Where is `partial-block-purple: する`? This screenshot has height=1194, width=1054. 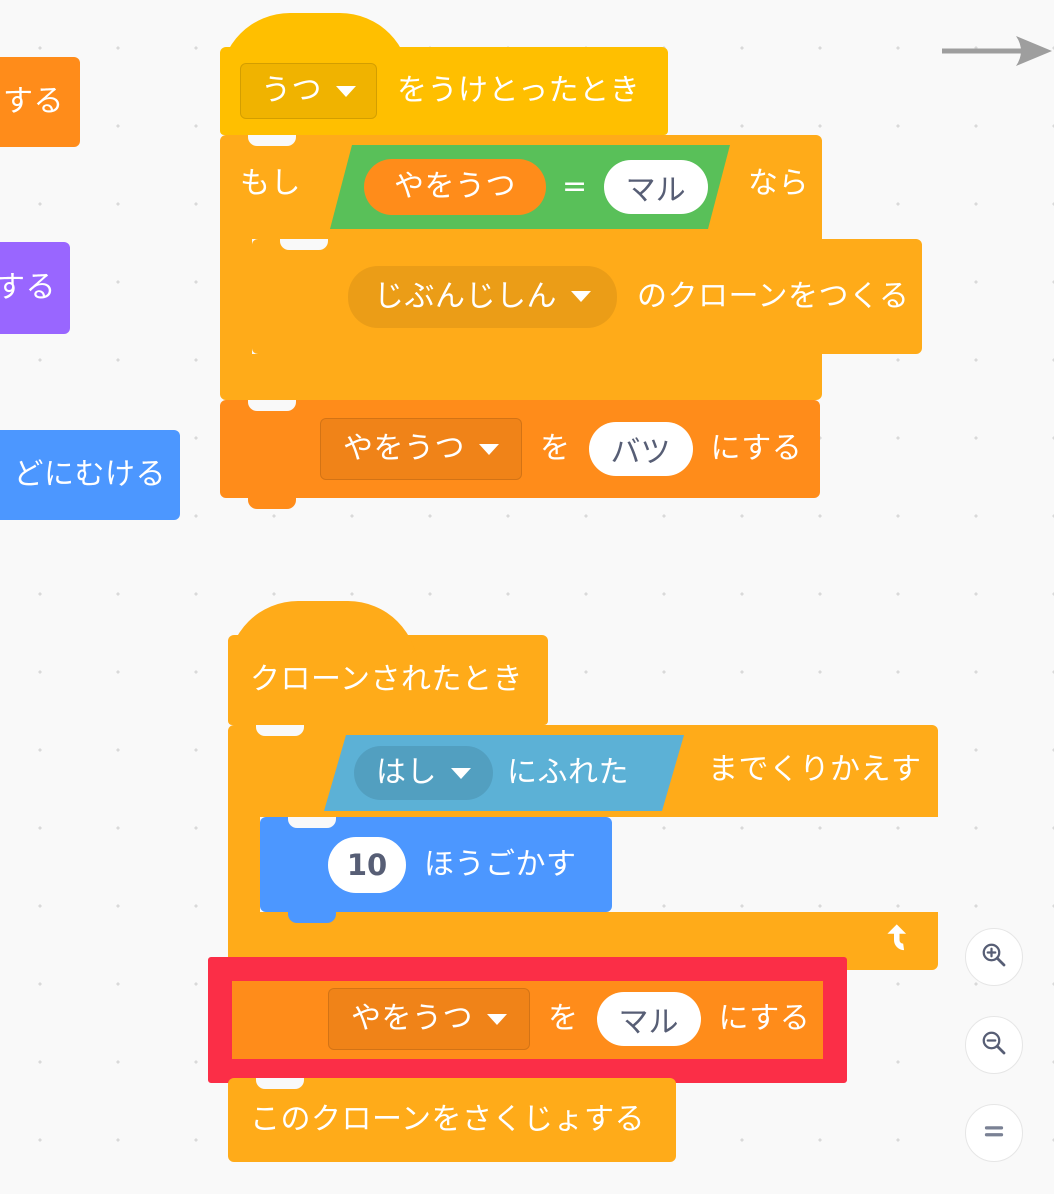 partial-block-purple: する is located at coordinates (35, 288).